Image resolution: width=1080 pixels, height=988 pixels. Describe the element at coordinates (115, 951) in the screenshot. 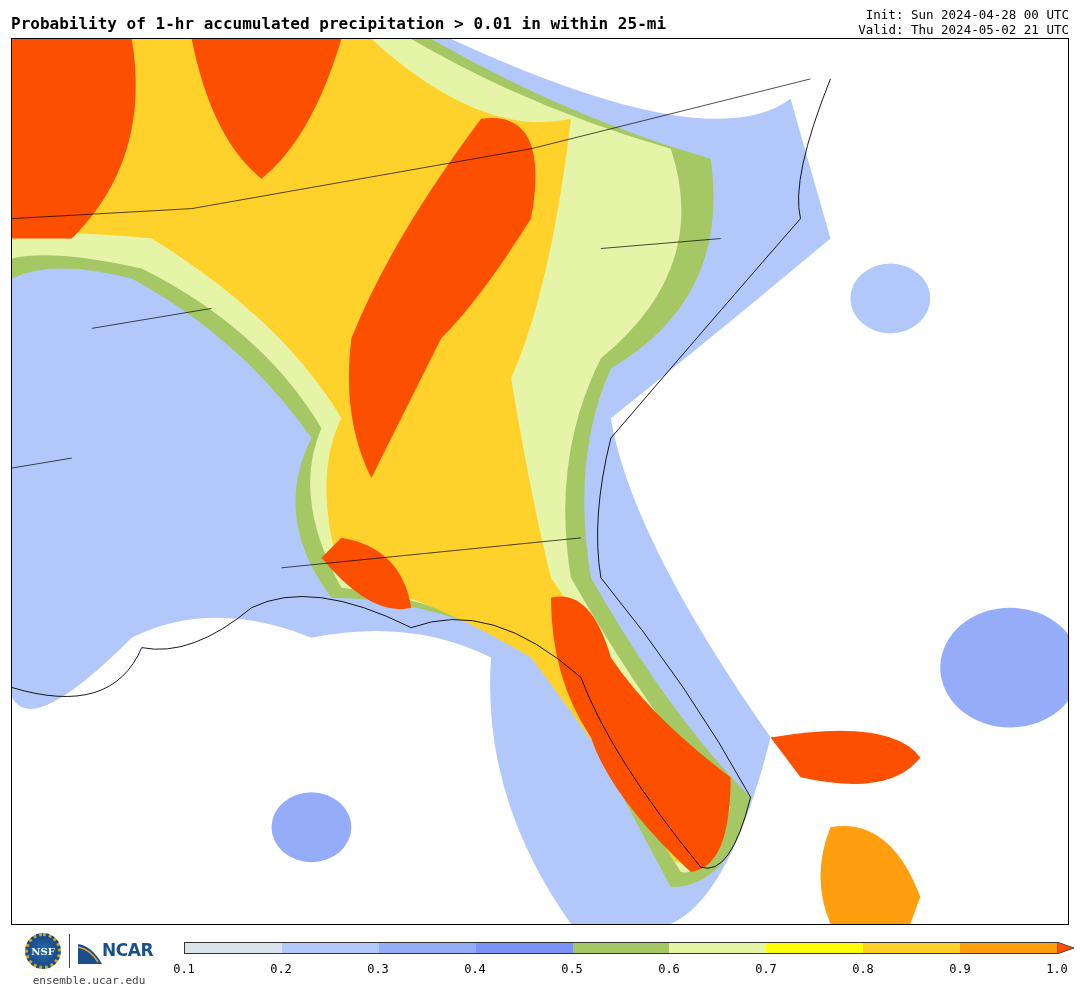

I see `ncar-logo: NCAR` at that location.